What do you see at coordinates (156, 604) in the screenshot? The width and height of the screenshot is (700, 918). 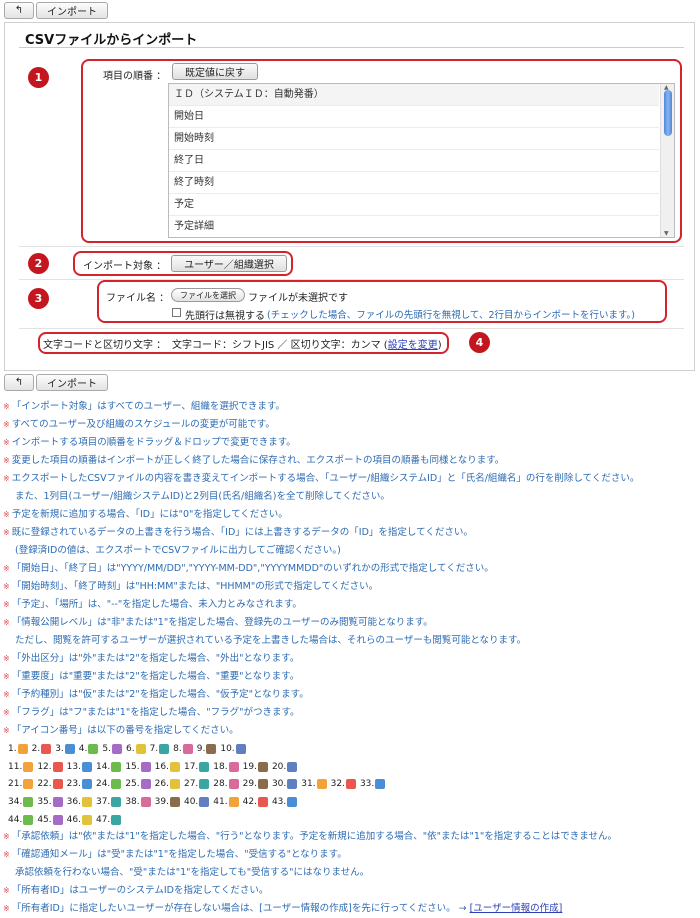 I see `note-text: 「予定」、「場所」は、"--"を指定した場合、未入力とみなされます。` at bounding box center [156, 604].